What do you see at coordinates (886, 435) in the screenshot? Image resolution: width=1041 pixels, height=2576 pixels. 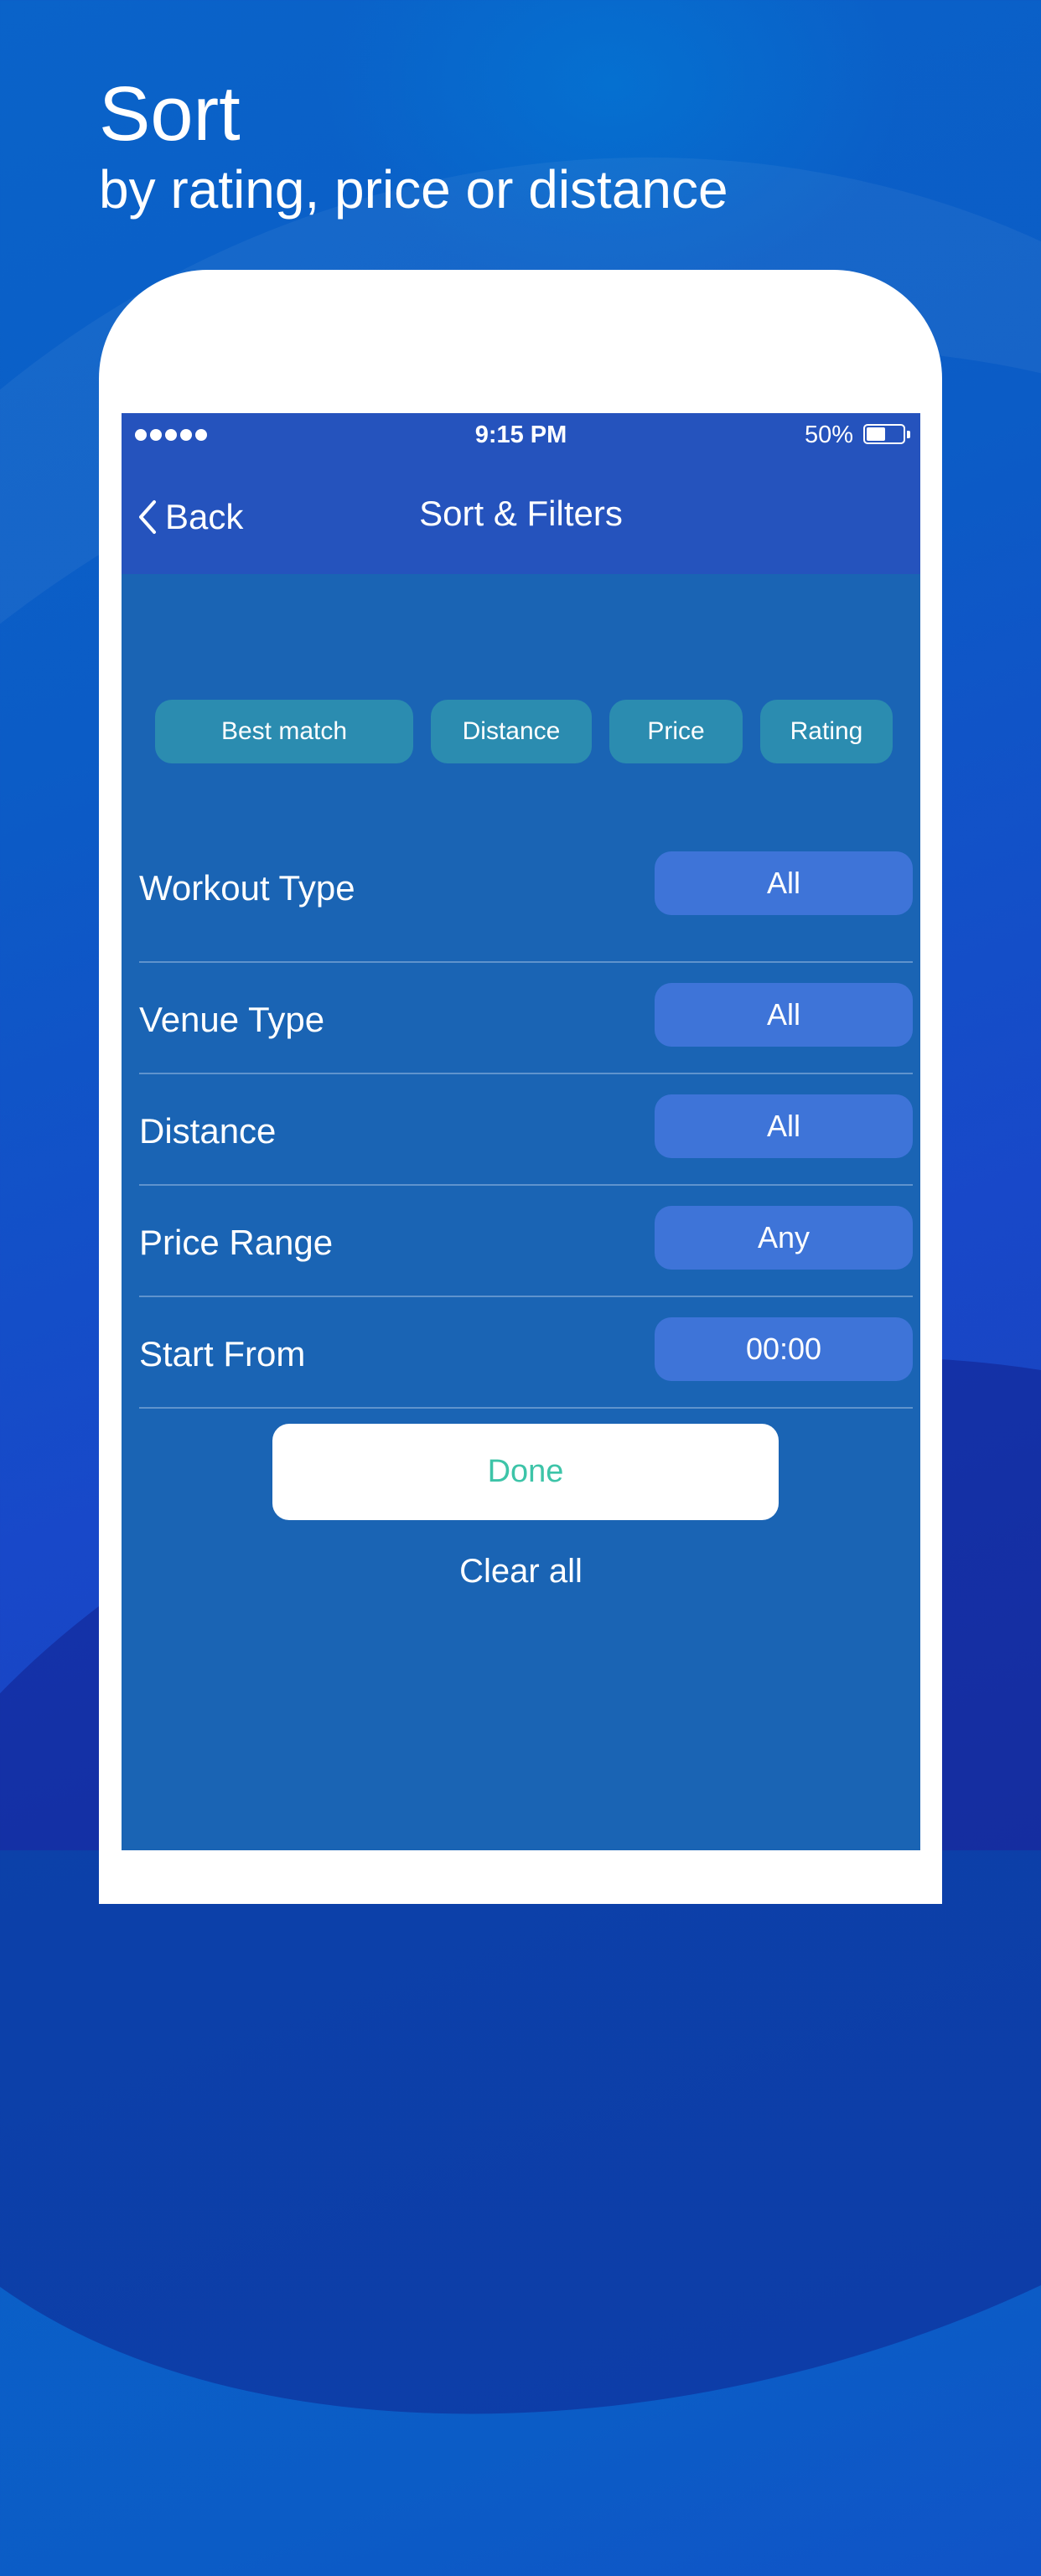 I see `battery-icon` at bounding box center [886, 435].